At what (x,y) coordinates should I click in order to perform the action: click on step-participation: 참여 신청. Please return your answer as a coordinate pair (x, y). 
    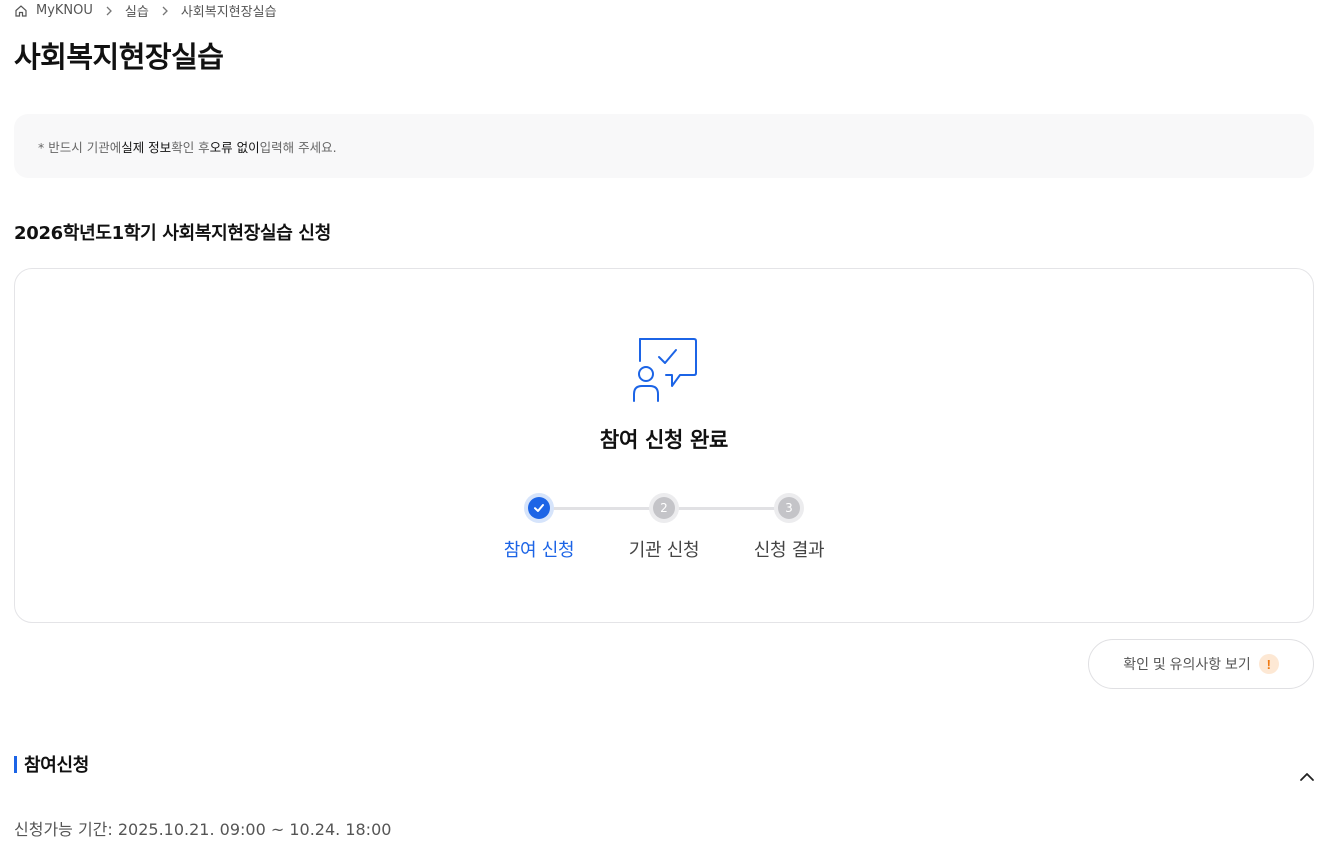
    Looking at the image, I should click on (539, 527).